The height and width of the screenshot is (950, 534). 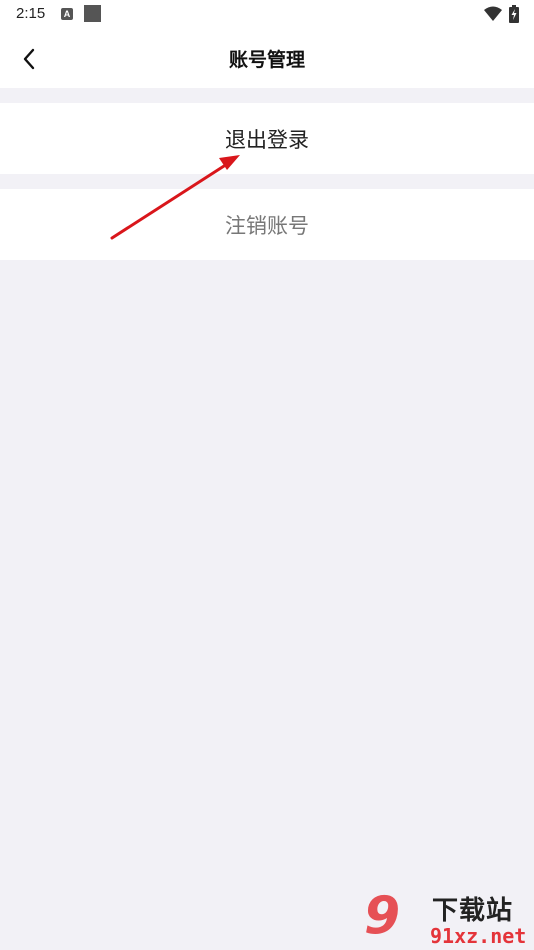 I want to click on app-header: 账号管理, so click(x=267, y=59).